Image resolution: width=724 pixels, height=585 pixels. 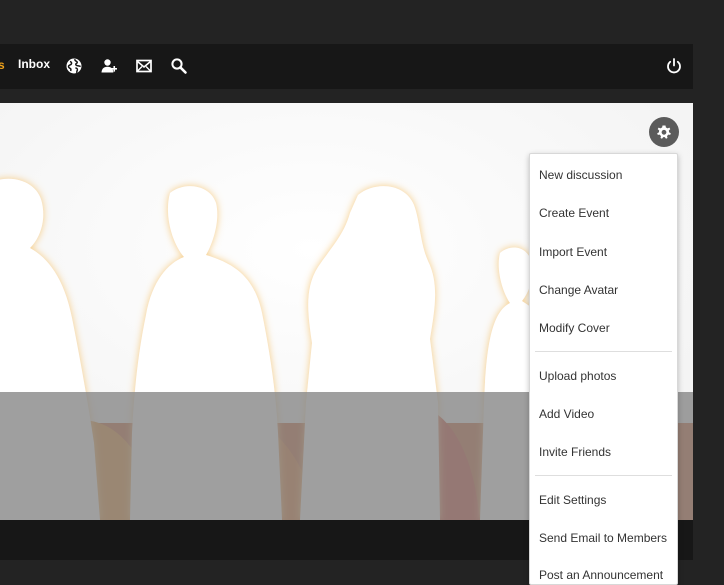 What do you see at coordinates (580, 175) in the screenshot?
I see `menu-item-new-discussion: New discussion` at bounding box center [580, 175].